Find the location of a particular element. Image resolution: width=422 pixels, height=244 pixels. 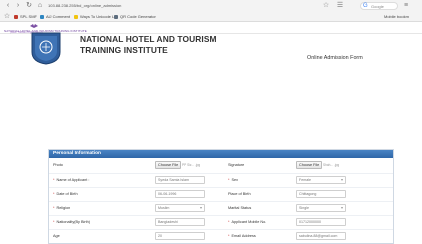

search-box: G Google is located at coordinates (379, 6).